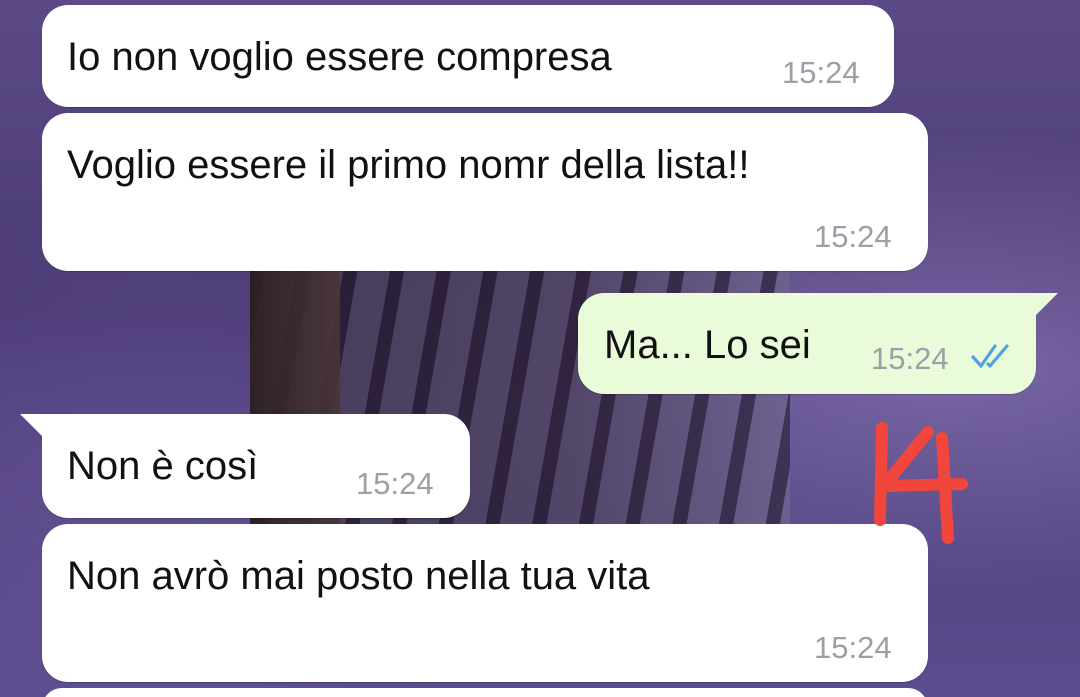 Image resolution: width=1080 pixels, height=697 pixels. Describe the element at coordinates (990, 356) in the screenshot. I see `read-receipt-icon` at that location.